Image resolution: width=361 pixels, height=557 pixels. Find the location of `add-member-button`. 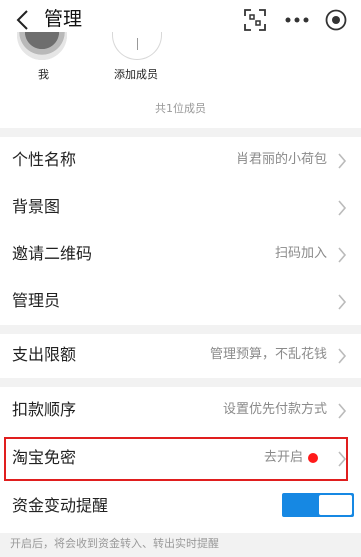

add-member-button is located at coordinates (137, 46).